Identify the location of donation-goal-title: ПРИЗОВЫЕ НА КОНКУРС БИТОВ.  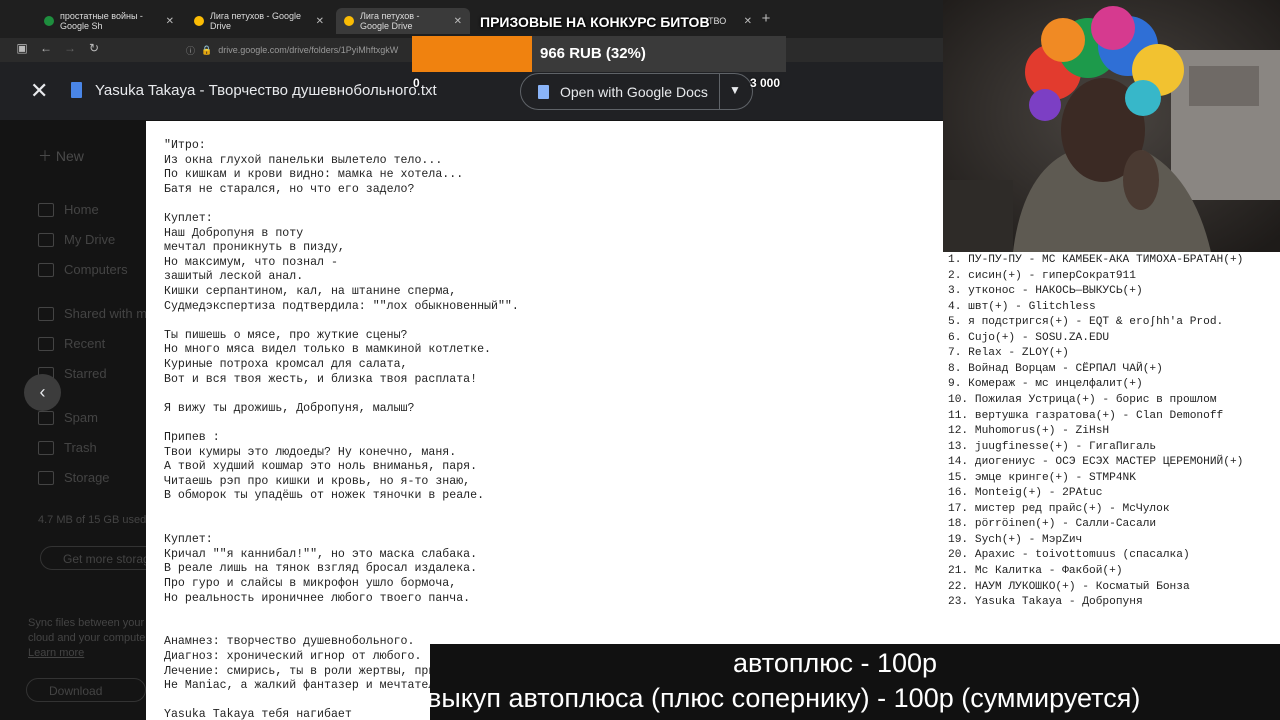
(595, 22).